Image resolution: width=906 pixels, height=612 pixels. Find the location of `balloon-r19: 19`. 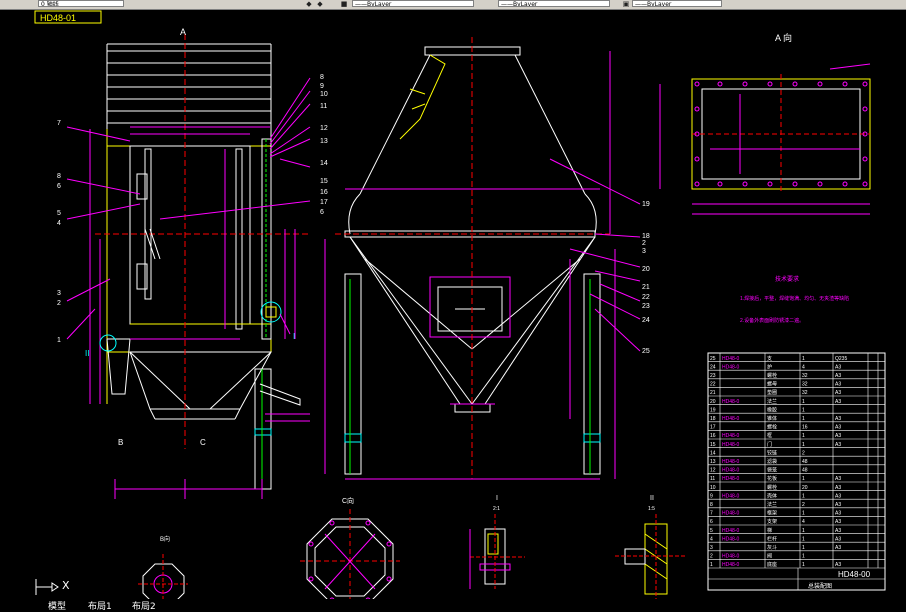

balloon-r19: 19 is located at coordinates (646, 204).